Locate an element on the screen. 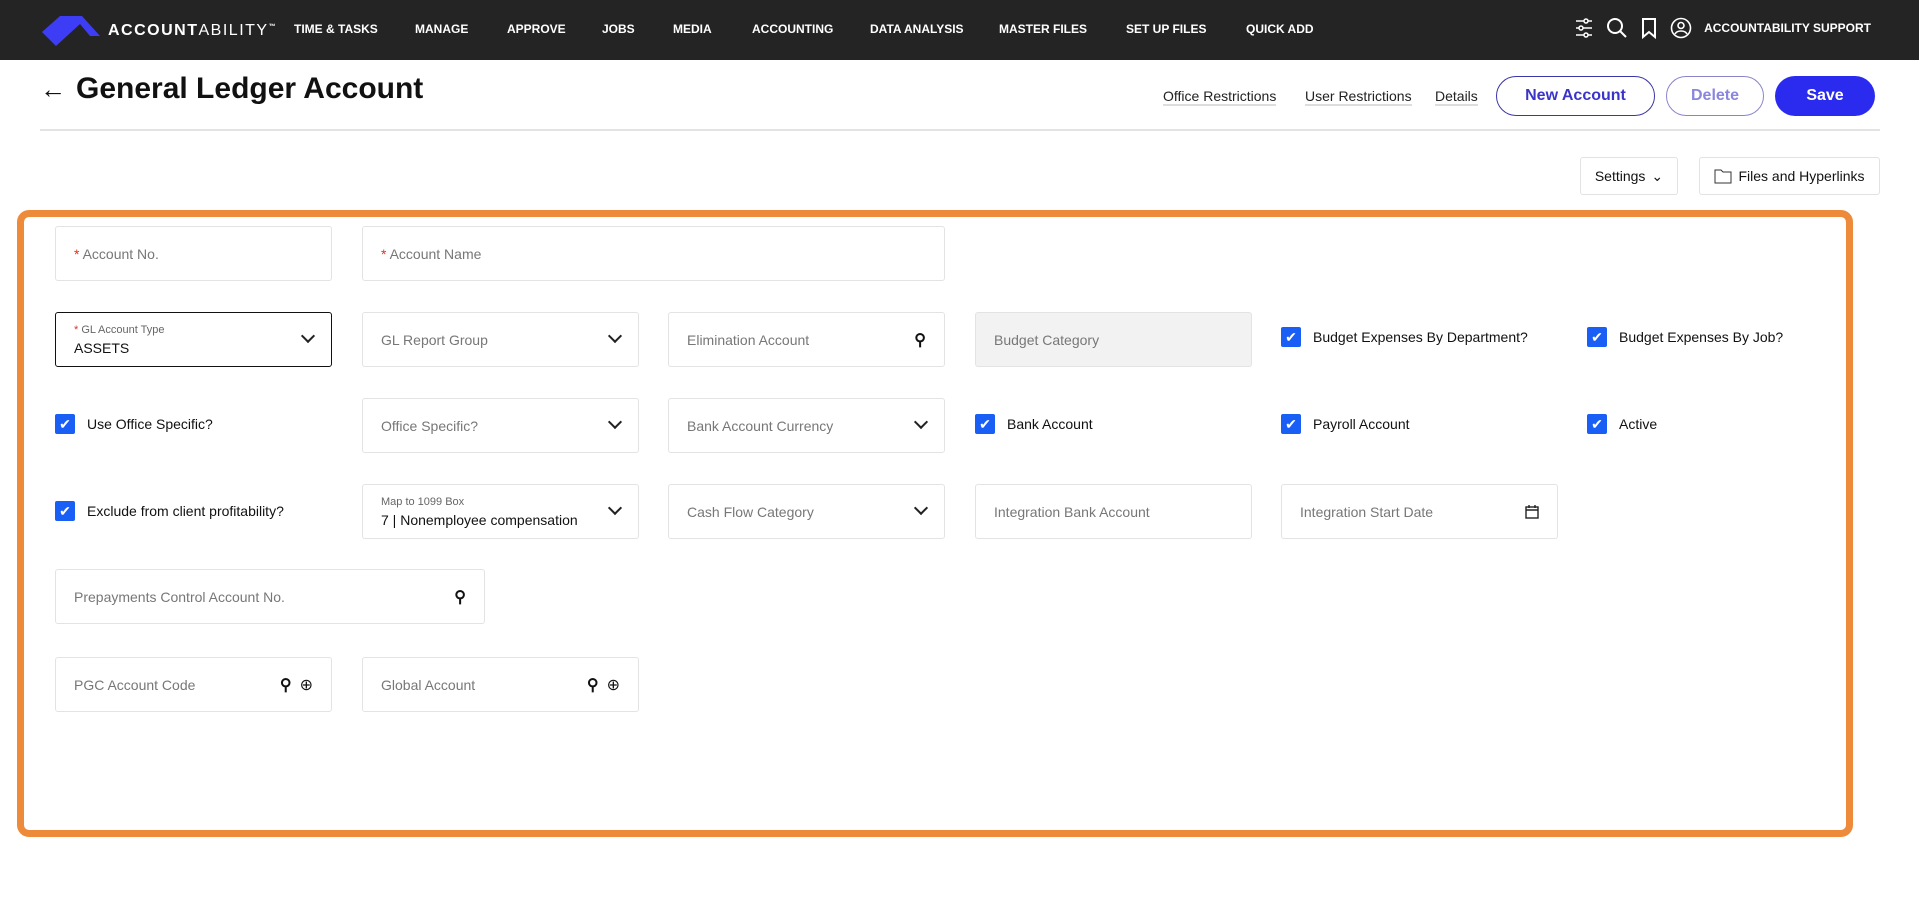  nav-accounting: ACCOUNTING is located at coordinates (792, 29).